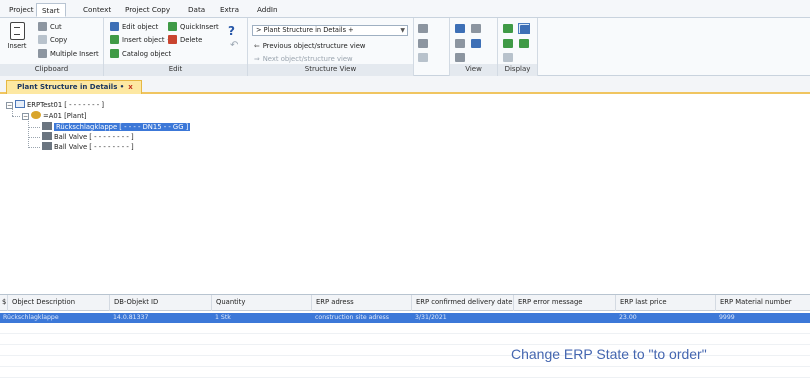 The width and height of the screenshot is (810, 381). I want to click on display-group: Display, so click(518, 47).